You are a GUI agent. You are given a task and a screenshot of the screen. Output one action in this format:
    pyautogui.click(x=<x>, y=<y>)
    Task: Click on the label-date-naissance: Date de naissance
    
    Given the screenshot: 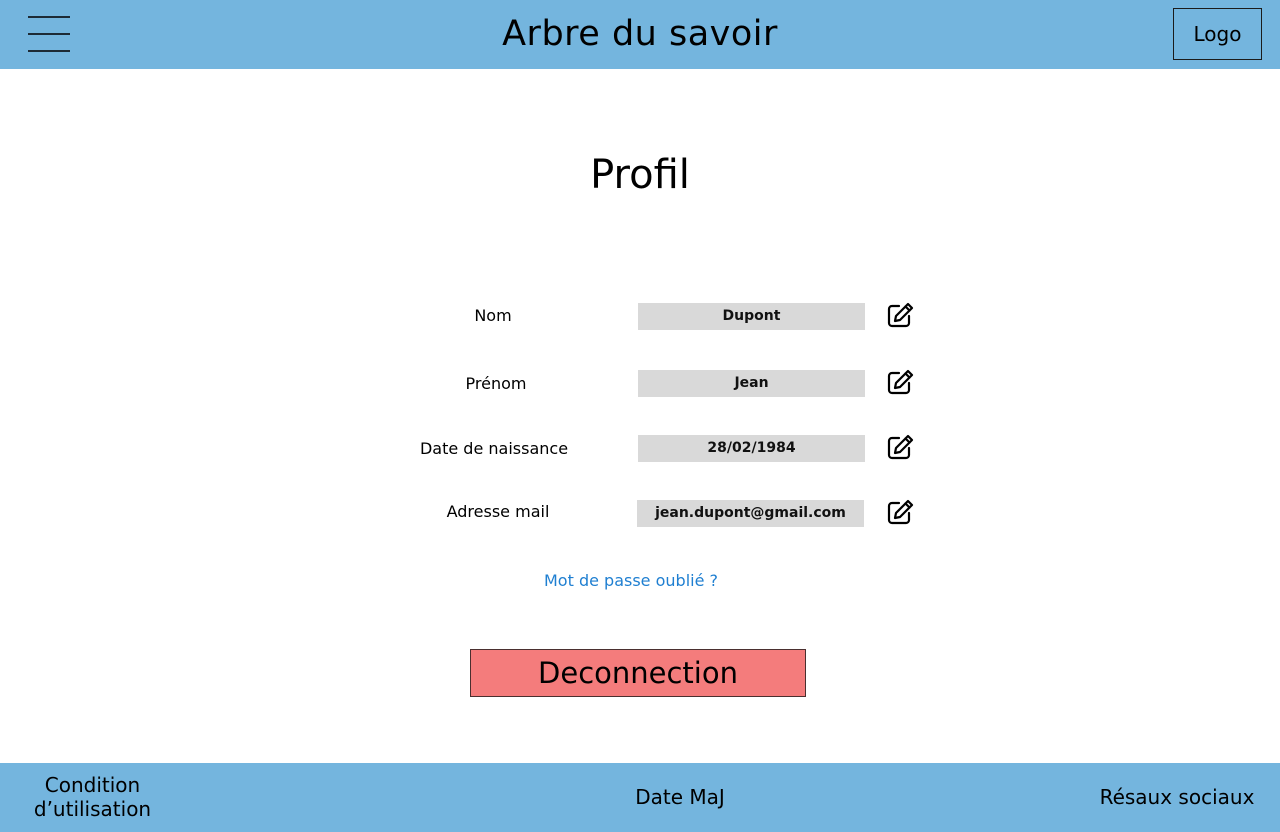 What is the action you would take?
    pyautogui.click(x=494, y=448)
    